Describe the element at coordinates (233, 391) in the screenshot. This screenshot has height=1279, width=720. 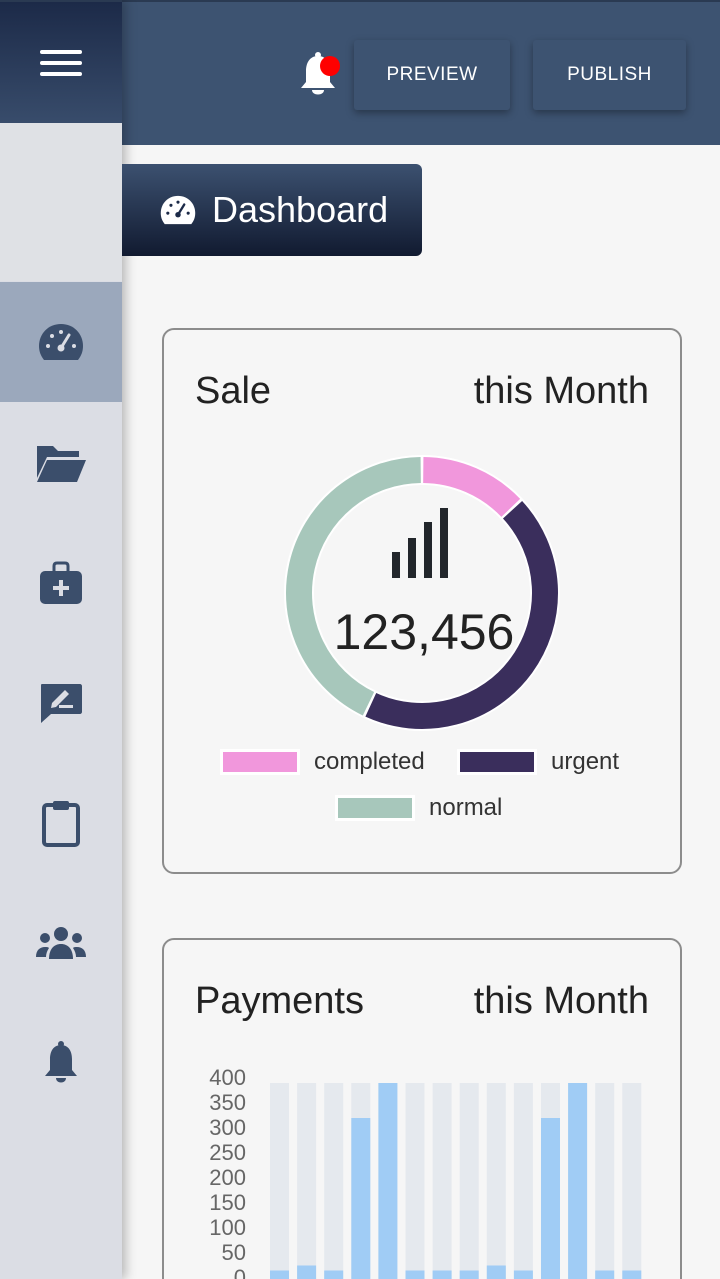
I see `sale-card-title: Sale` at that location.